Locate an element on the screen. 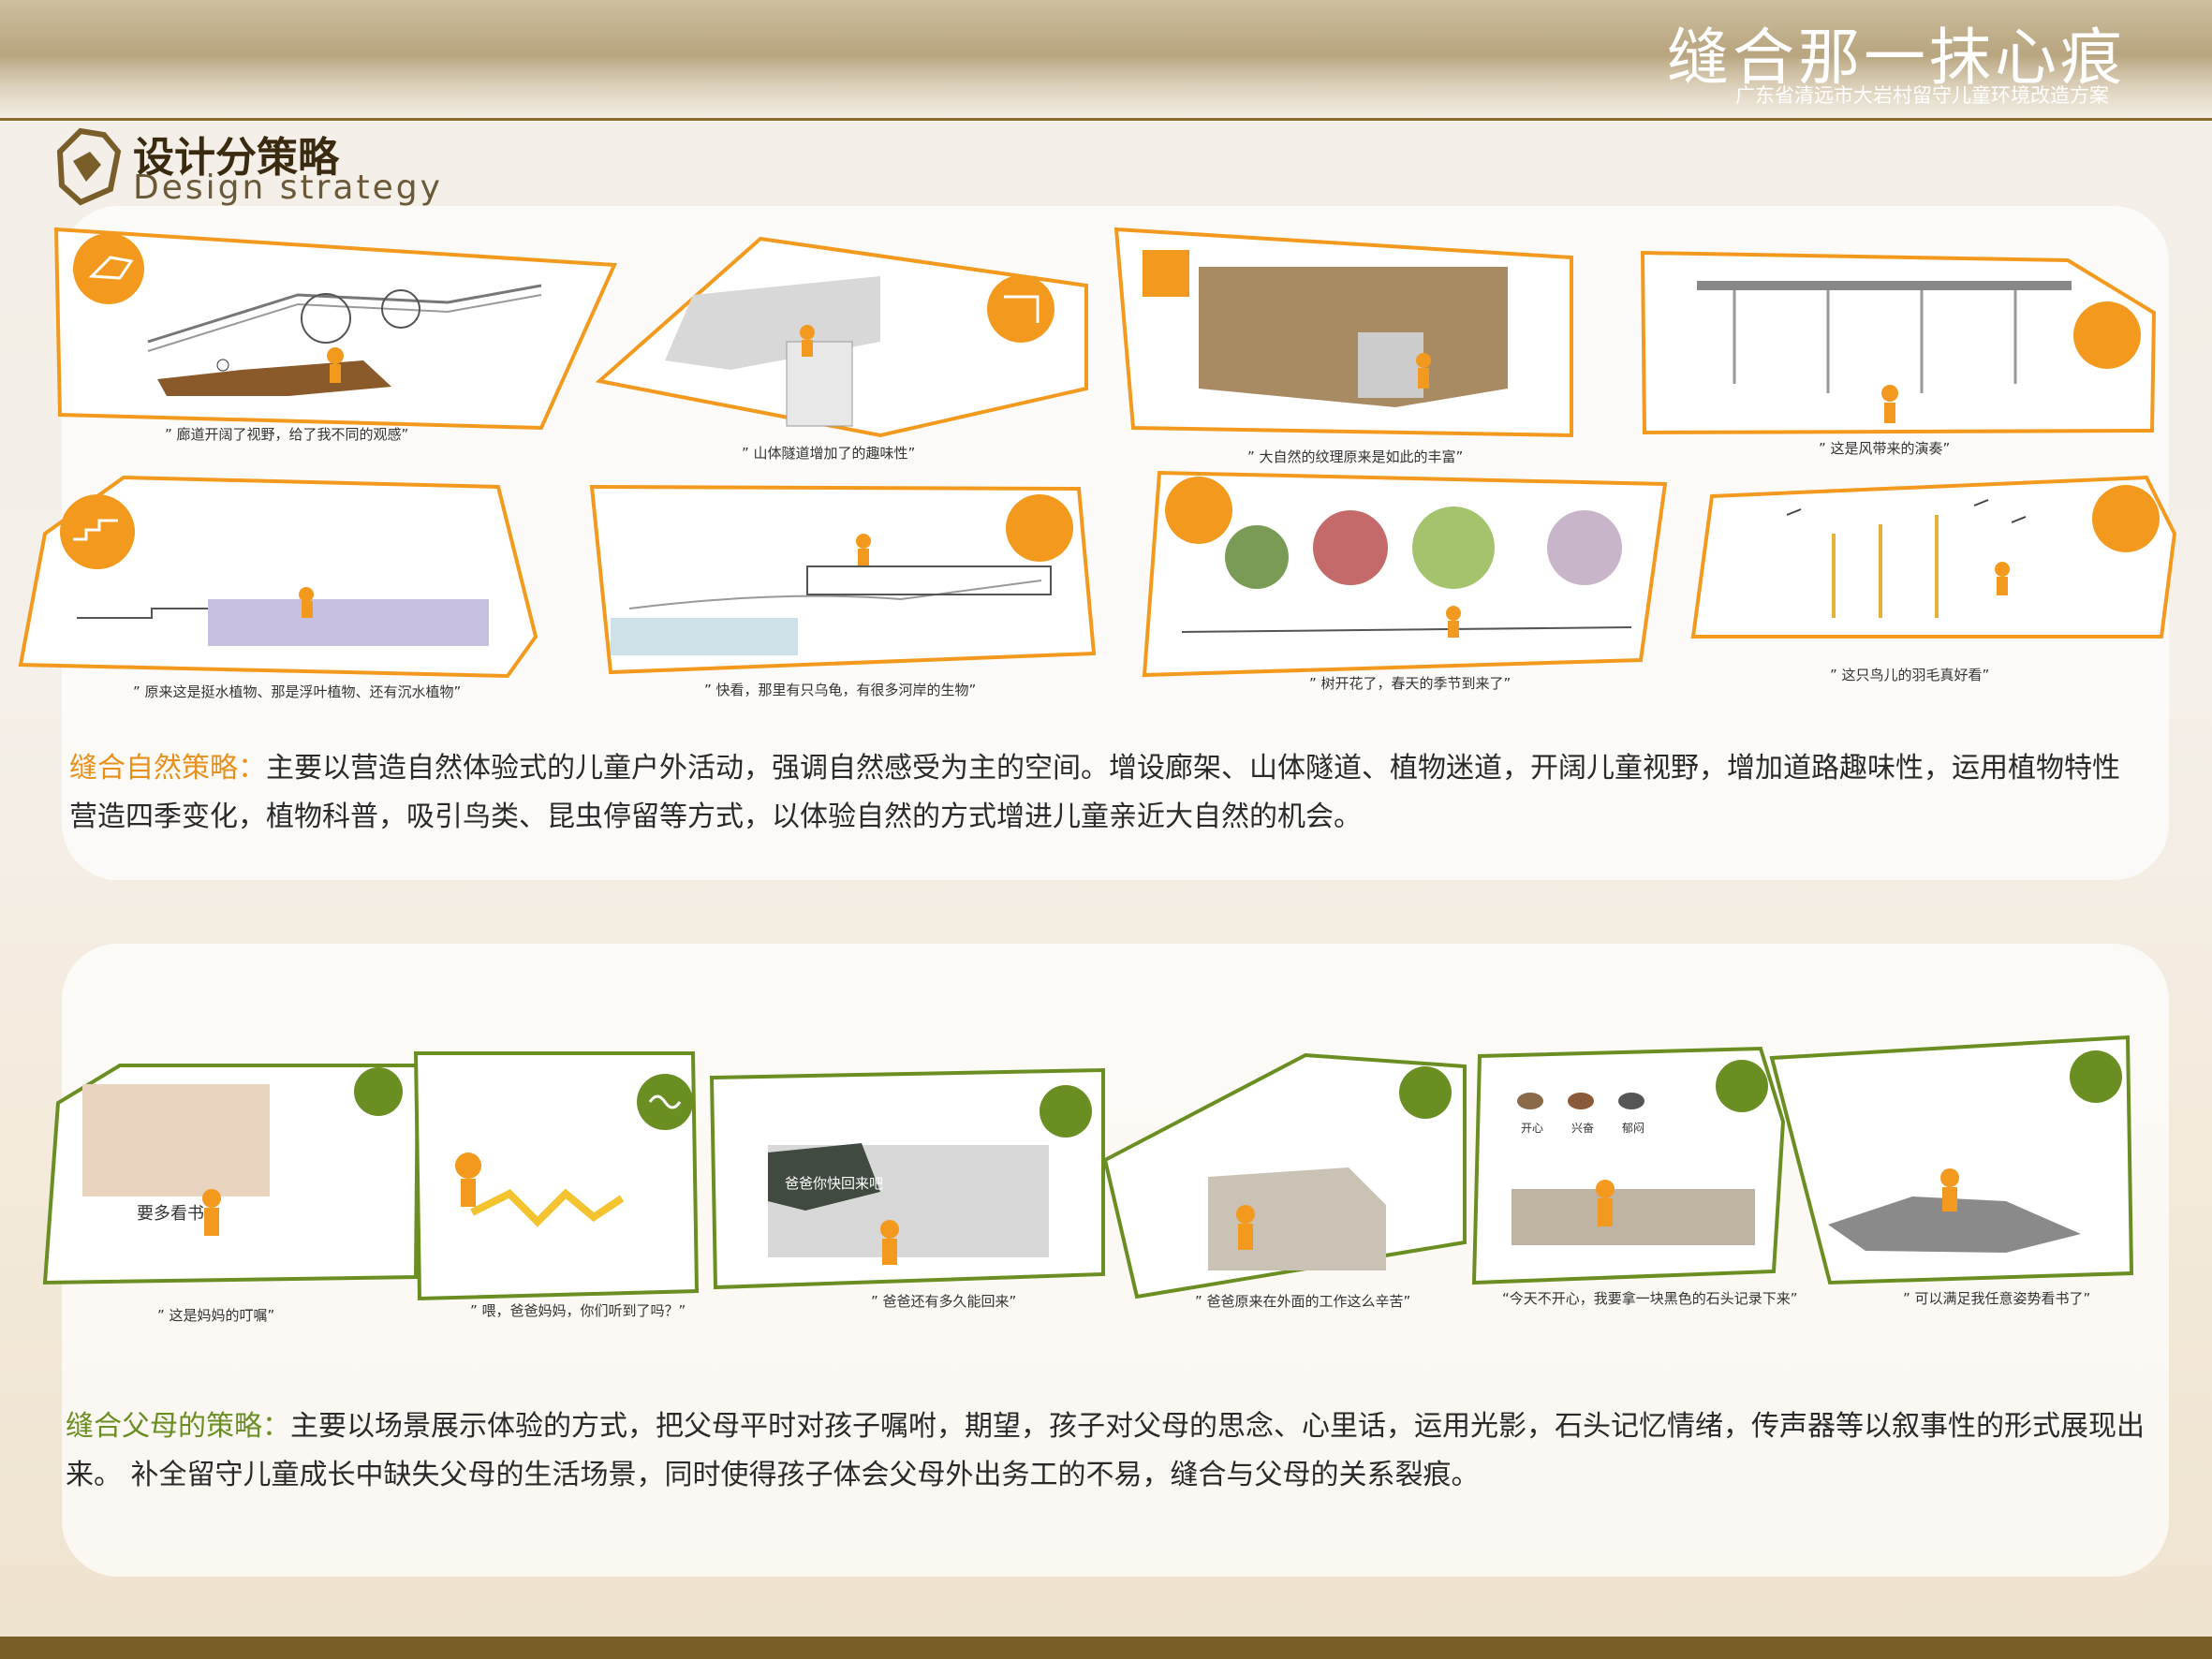 This screenshot has height=1659, width=2212. tunnel-icon is located at coordinates (1020, 309).